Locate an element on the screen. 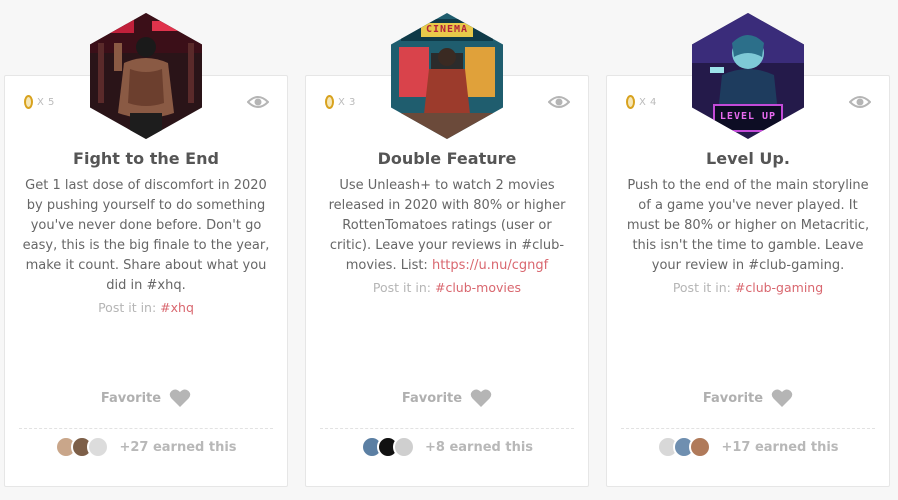 Image resolution: width=898 pixels, height=500 pixels. card-title: Fight to the End is located at coordinates (146, 158).